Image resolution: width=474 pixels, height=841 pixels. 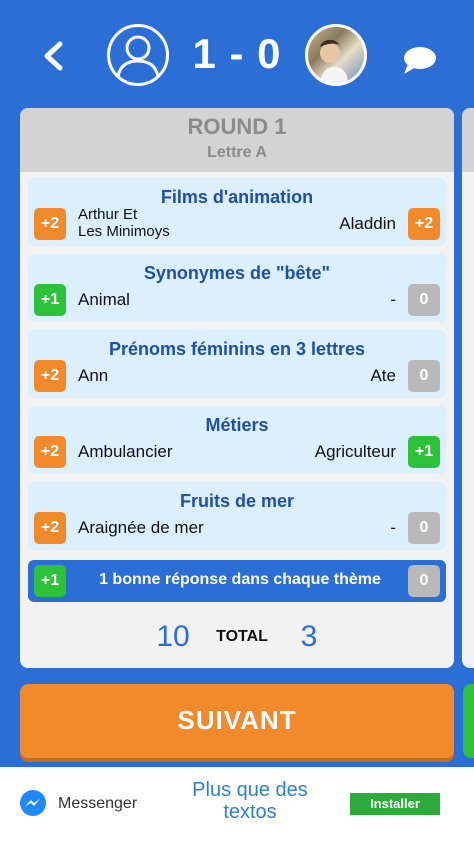 What do you see at coordinates (124, 223) in the screenshot?
I see `left-answer: Arthur Et Les Minimoys` at bounding box center [124, 223].